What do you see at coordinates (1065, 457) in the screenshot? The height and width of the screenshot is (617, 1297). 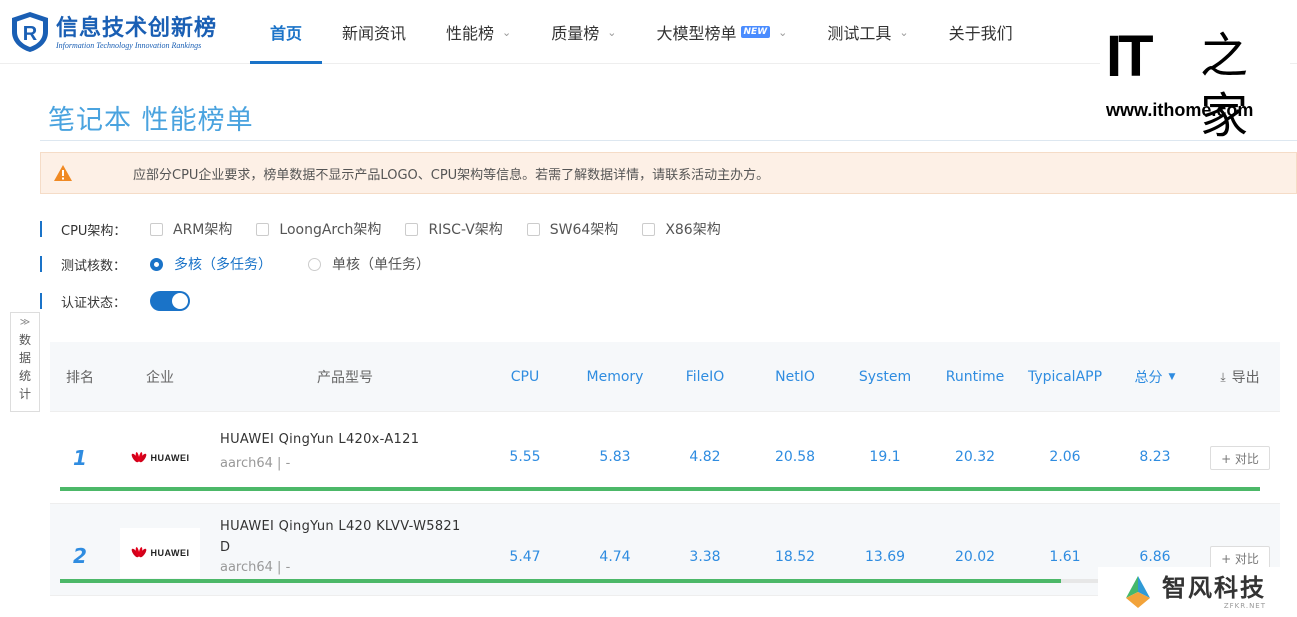 I see `cell-typicalapp: 2.06` at bounding box center [1065, 457].